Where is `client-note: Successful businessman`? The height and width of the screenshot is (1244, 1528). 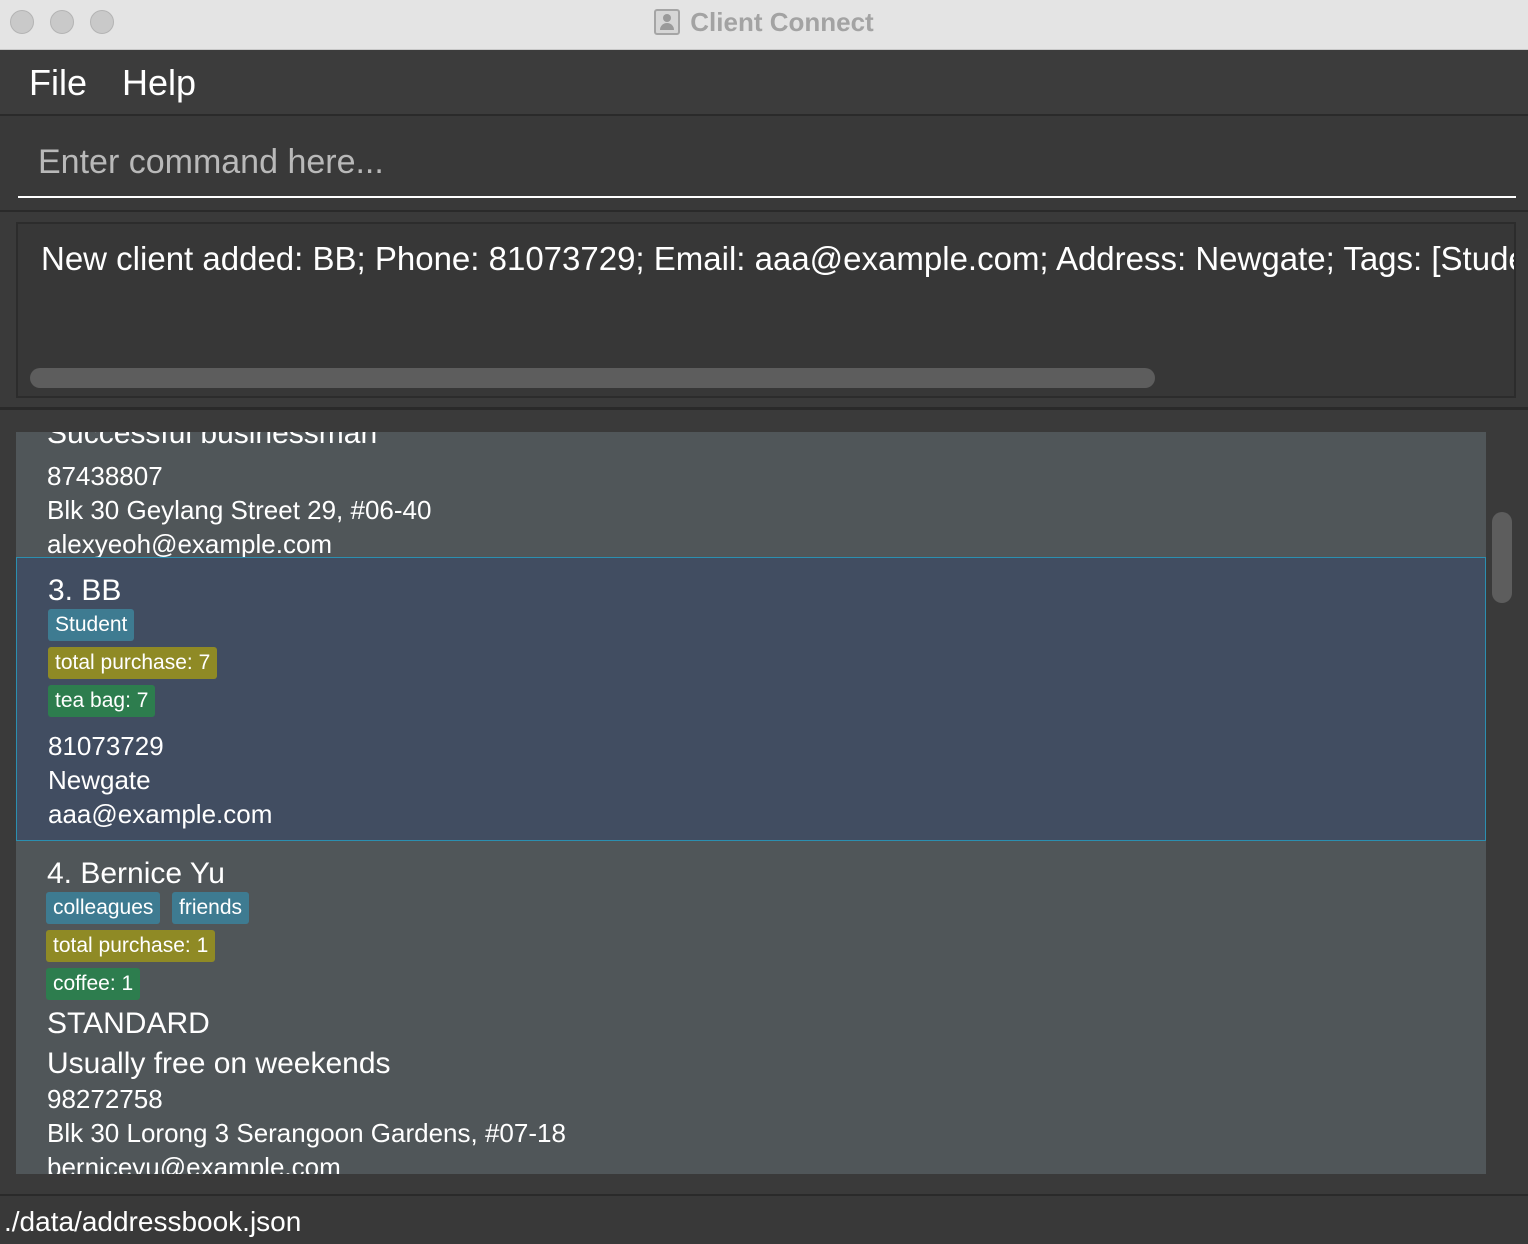
client-note: Successful businessman is located at coordinates (212, 441).